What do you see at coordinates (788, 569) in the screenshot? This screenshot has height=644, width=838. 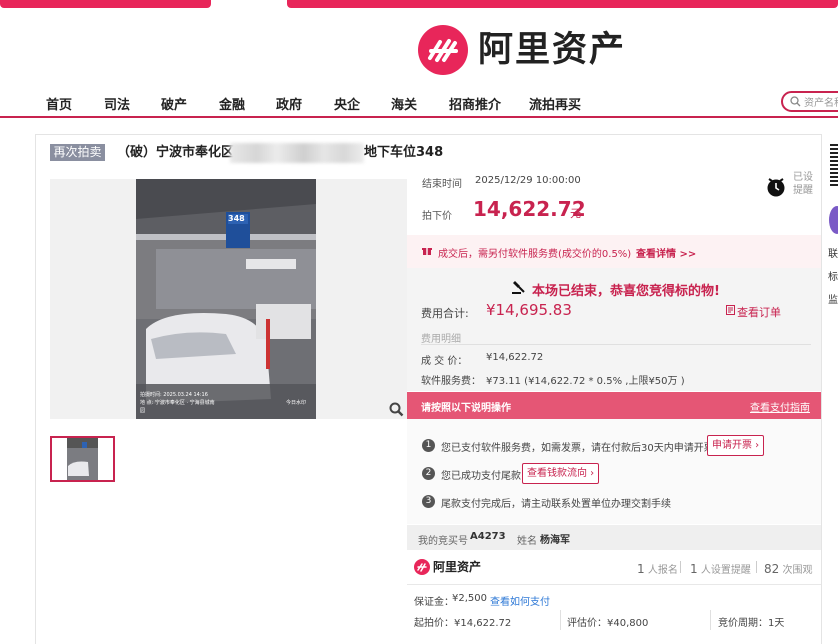 I see `view-count: 82 次围观` at bounding box center [788, 569].